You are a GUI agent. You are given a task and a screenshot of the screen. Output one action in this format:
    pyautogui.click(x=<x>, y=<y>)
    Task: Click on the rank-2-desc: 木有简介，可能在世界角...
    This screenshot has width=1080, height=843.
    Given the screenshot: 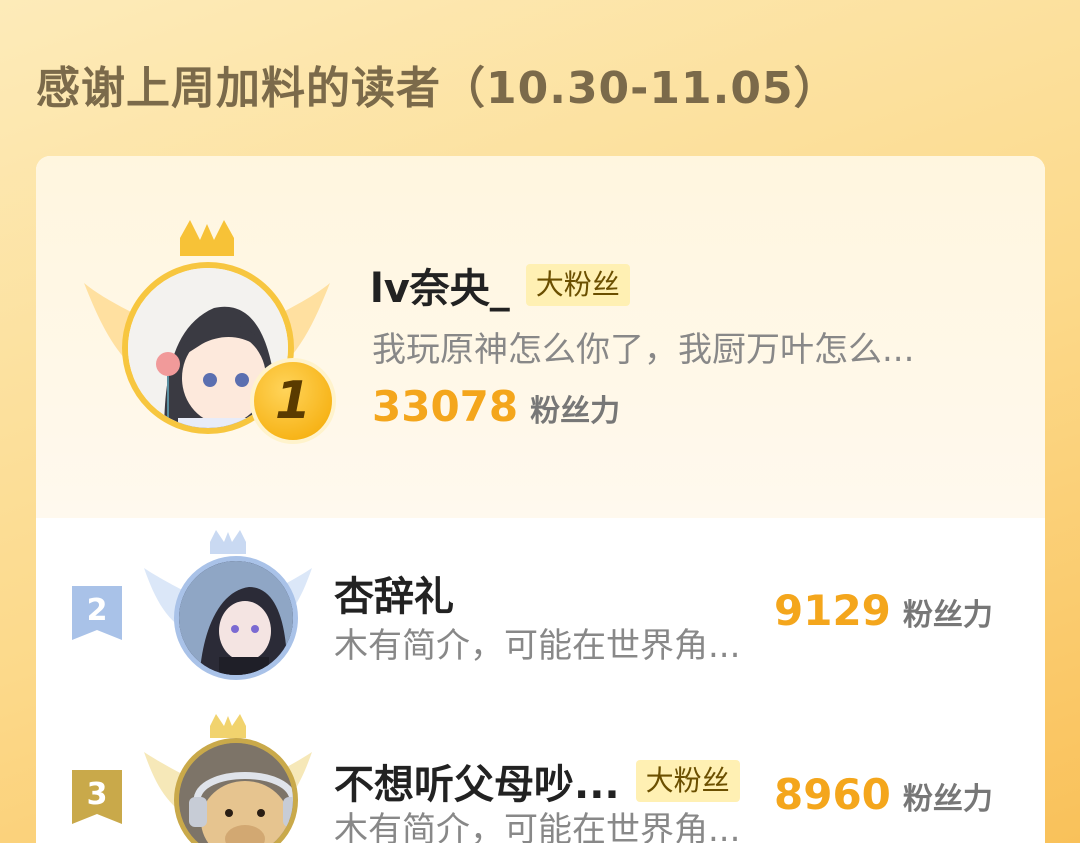 What is the action you would take?
    pyautogui.click(x=537, y=646)
    